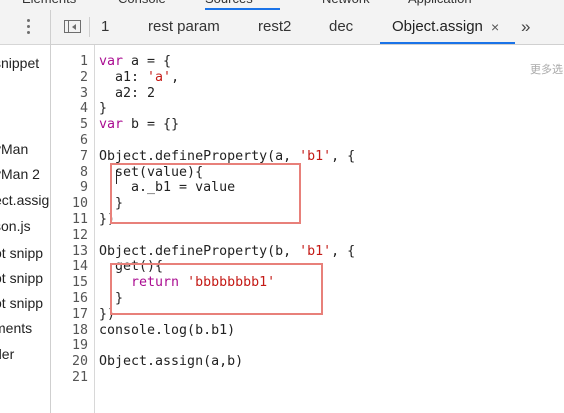  I want to click on tab-rest2: rest2, so click(274, 27).